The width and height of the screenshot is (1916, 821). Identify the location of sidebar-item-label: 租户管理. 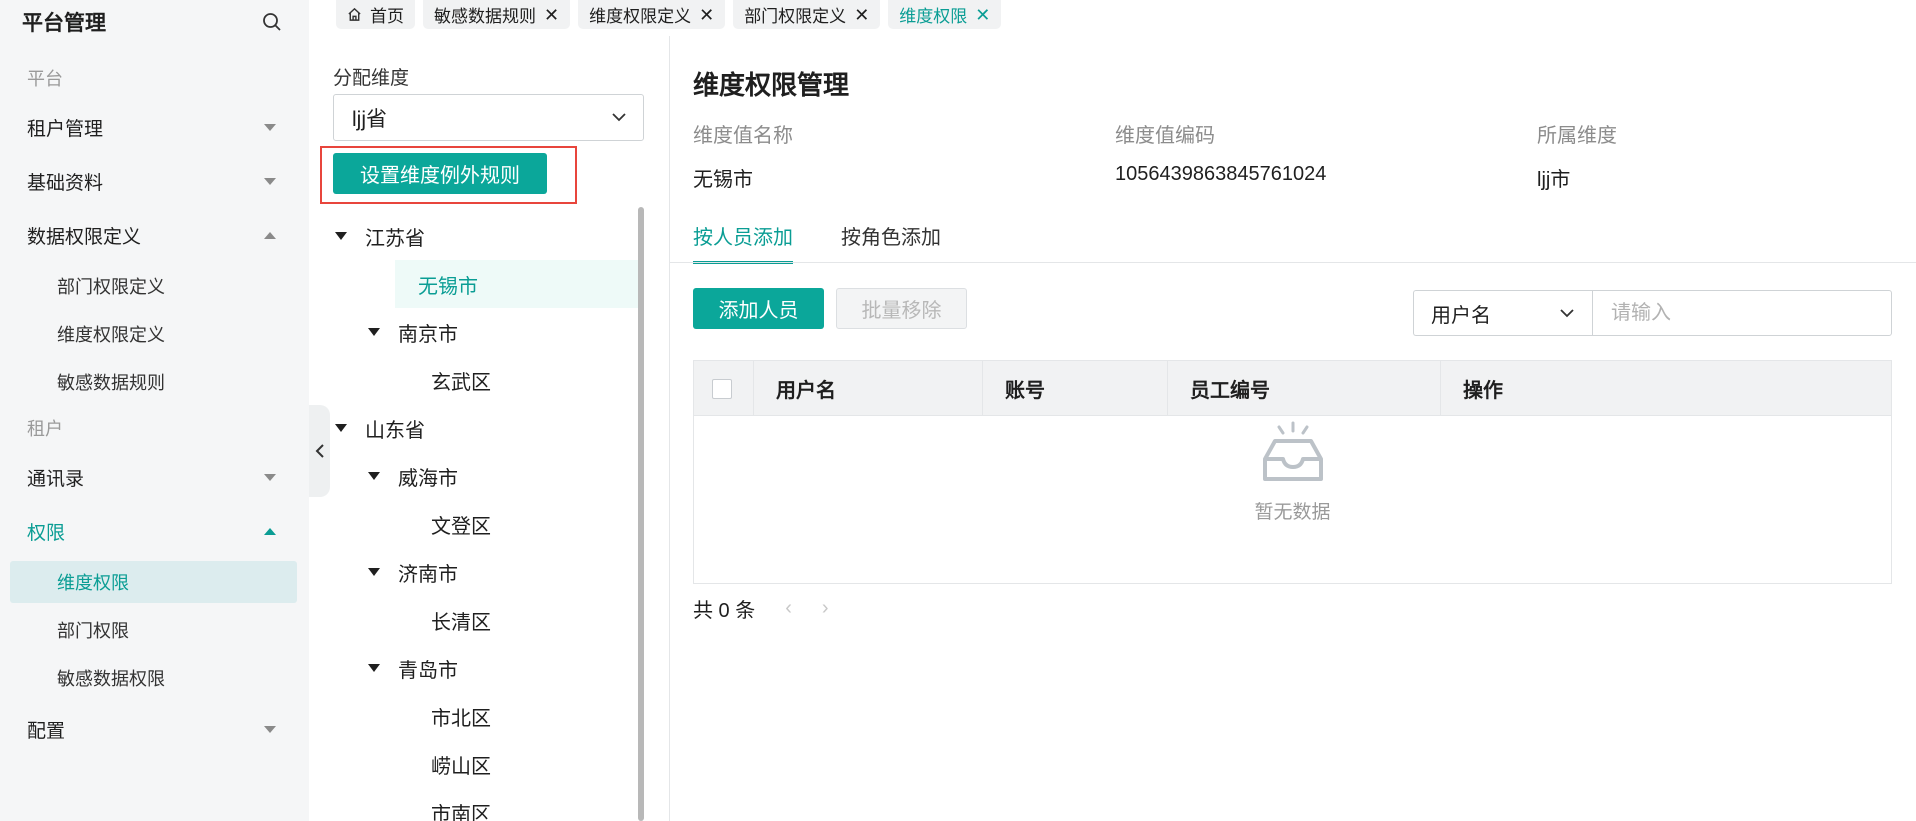
(65, 129).